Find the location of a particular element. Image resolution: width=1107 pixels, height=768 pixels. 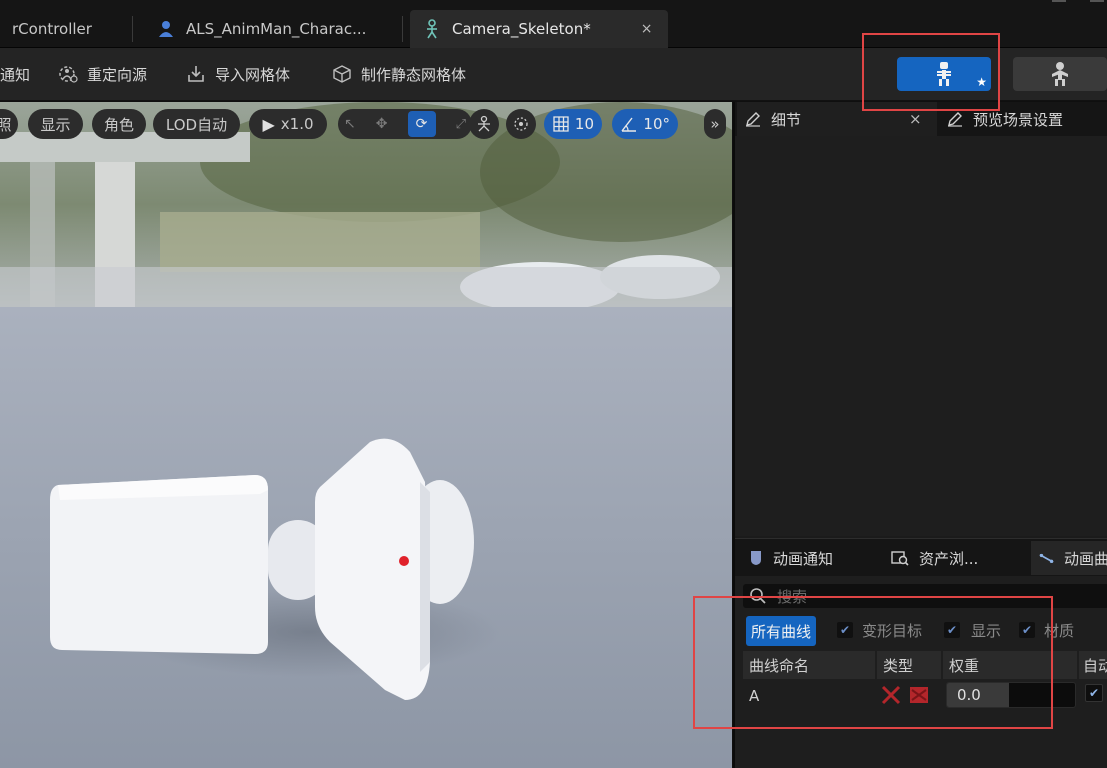

filter-material-label: 材质 is located at coordinates (1059, 631).